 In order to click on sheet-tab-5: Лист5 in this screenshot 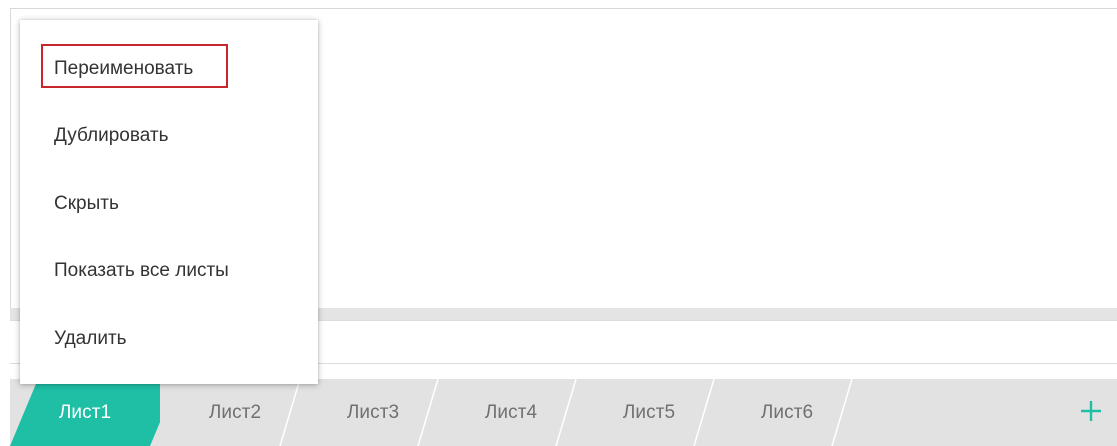, I will do `click(649, 412)`.